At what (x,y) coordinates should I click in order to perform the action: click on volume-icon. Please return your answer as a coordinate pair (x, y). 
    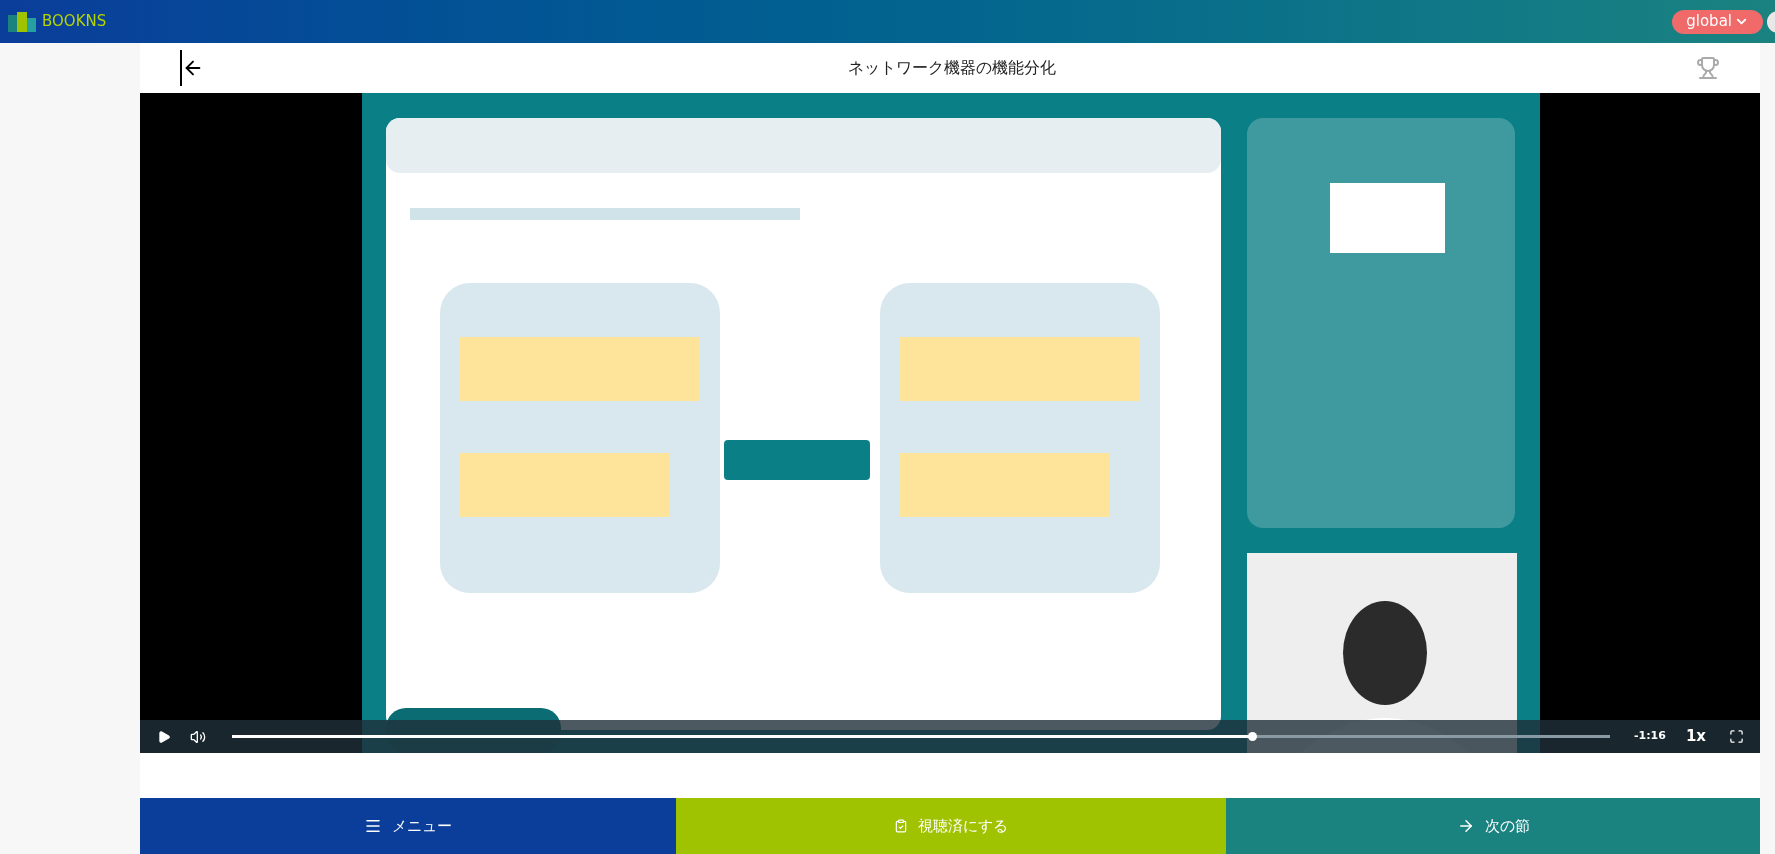
    Looking at the image, I should click on (198, 736).